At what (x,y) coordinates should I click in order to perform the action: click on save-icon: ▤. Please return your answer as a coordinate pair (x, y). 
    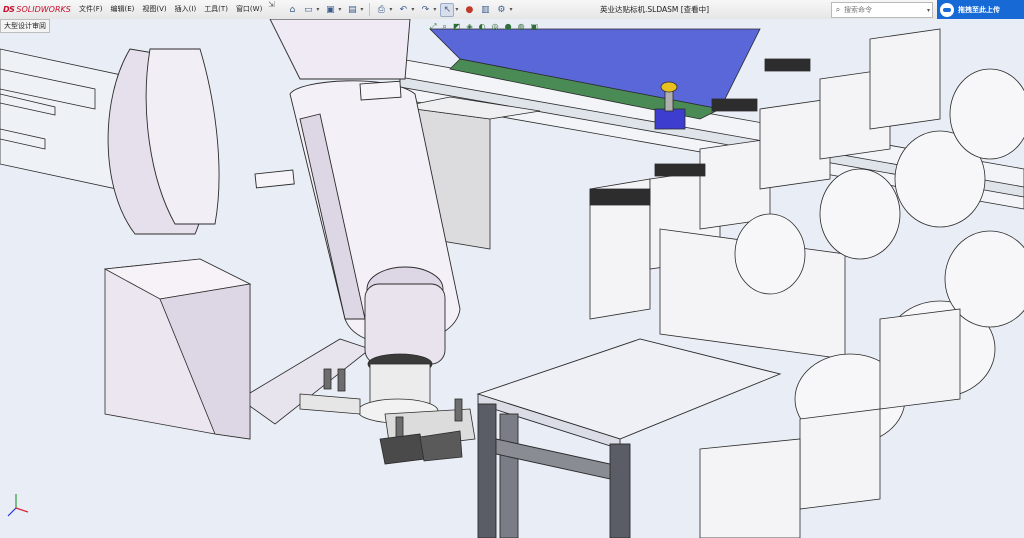
    Looking at the image, I should click on (352, 10).